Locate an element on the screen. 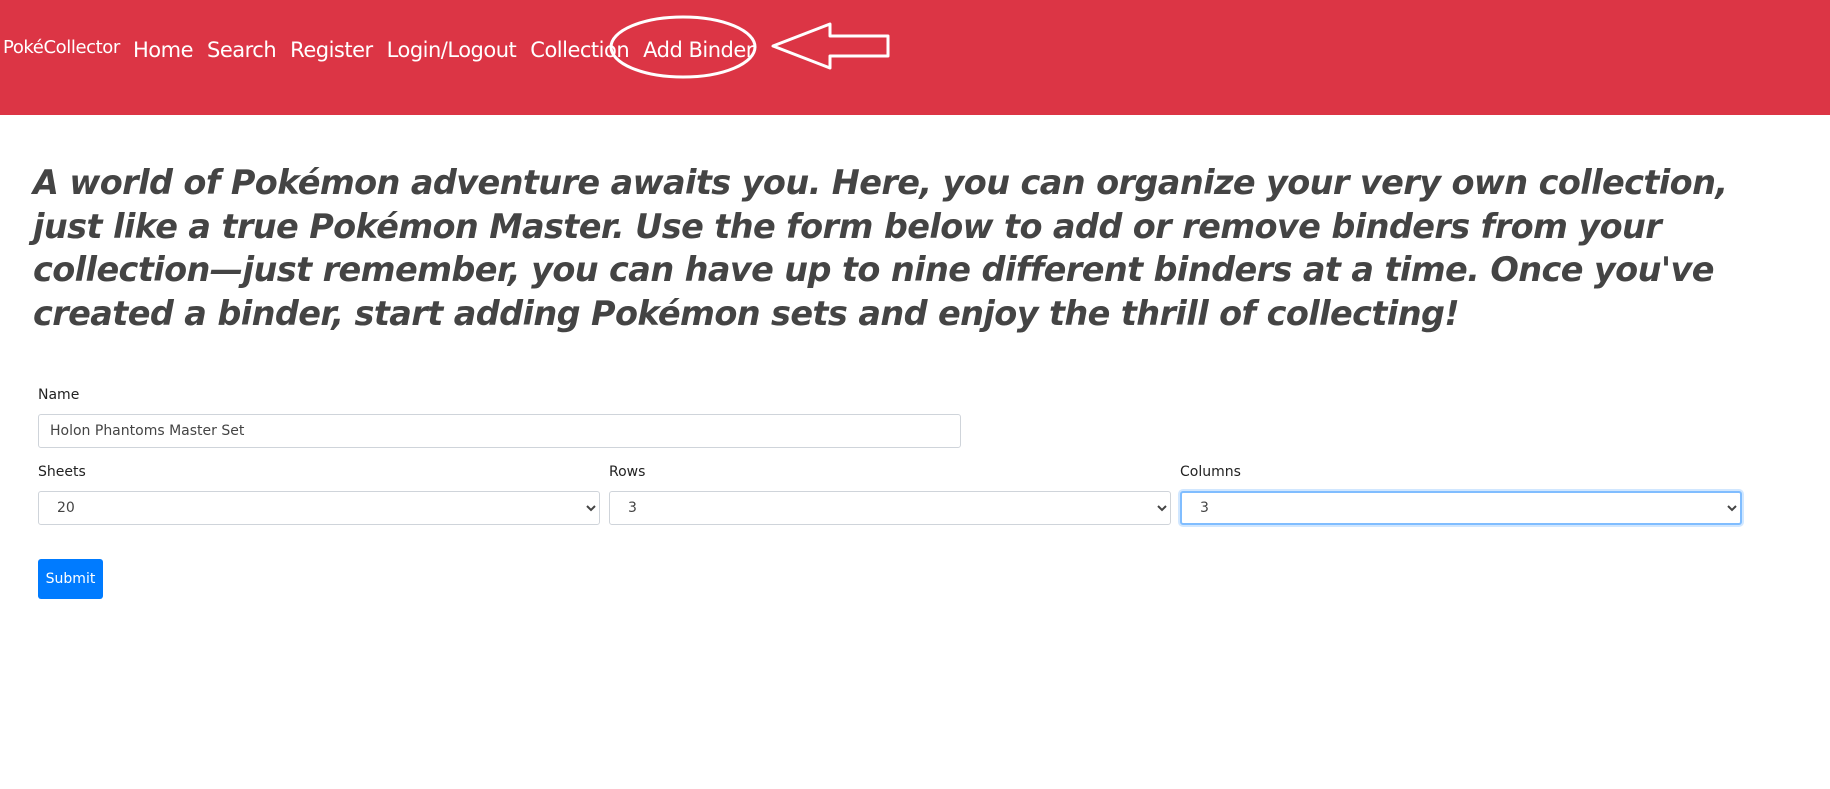 The width and height of the screenshot is (1830, 789). binder-dimensions-row: Sheets 20 Rows 3 Columns 3 is located at coordinates (890, 497).